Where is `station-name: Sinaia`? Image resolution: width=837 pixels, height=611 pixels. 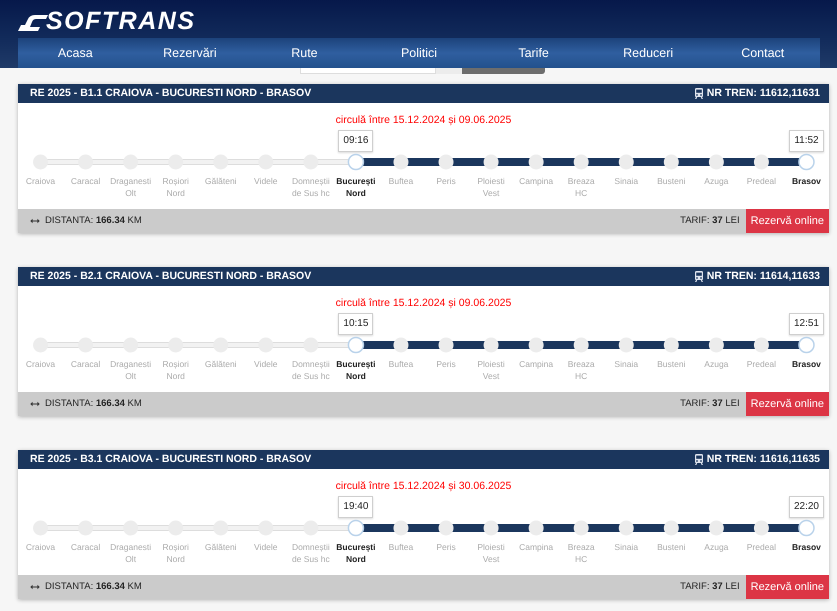
station-name: Sinaia is located at coordinates (626, 182).